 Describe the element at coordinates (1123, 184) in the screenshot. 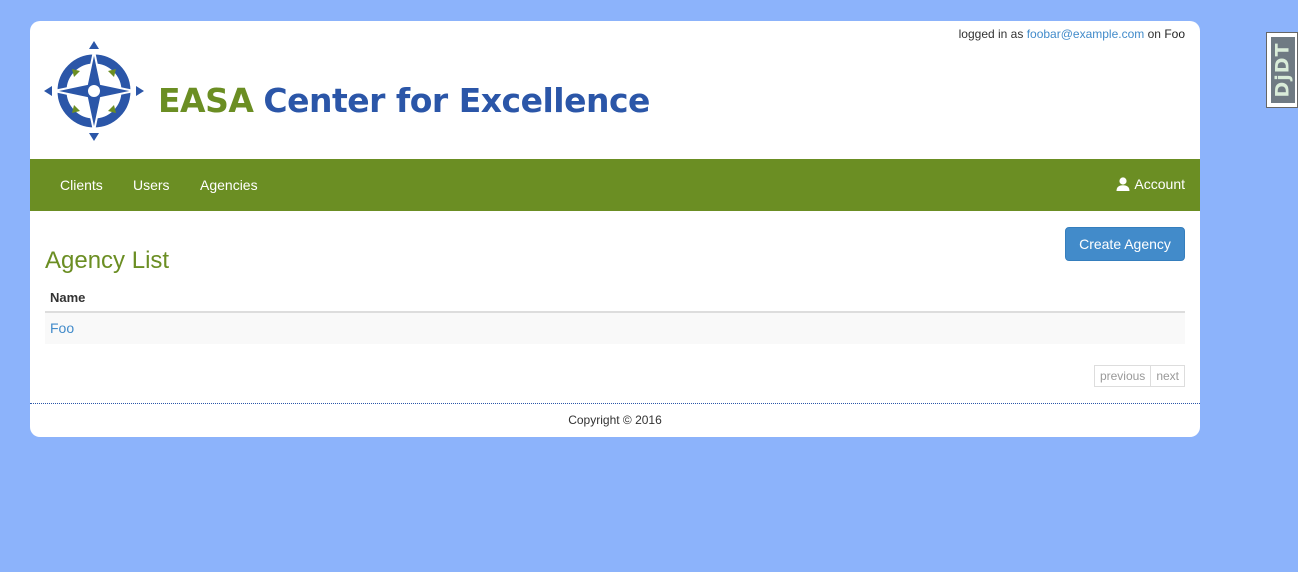

I see `user-icon` at that location.